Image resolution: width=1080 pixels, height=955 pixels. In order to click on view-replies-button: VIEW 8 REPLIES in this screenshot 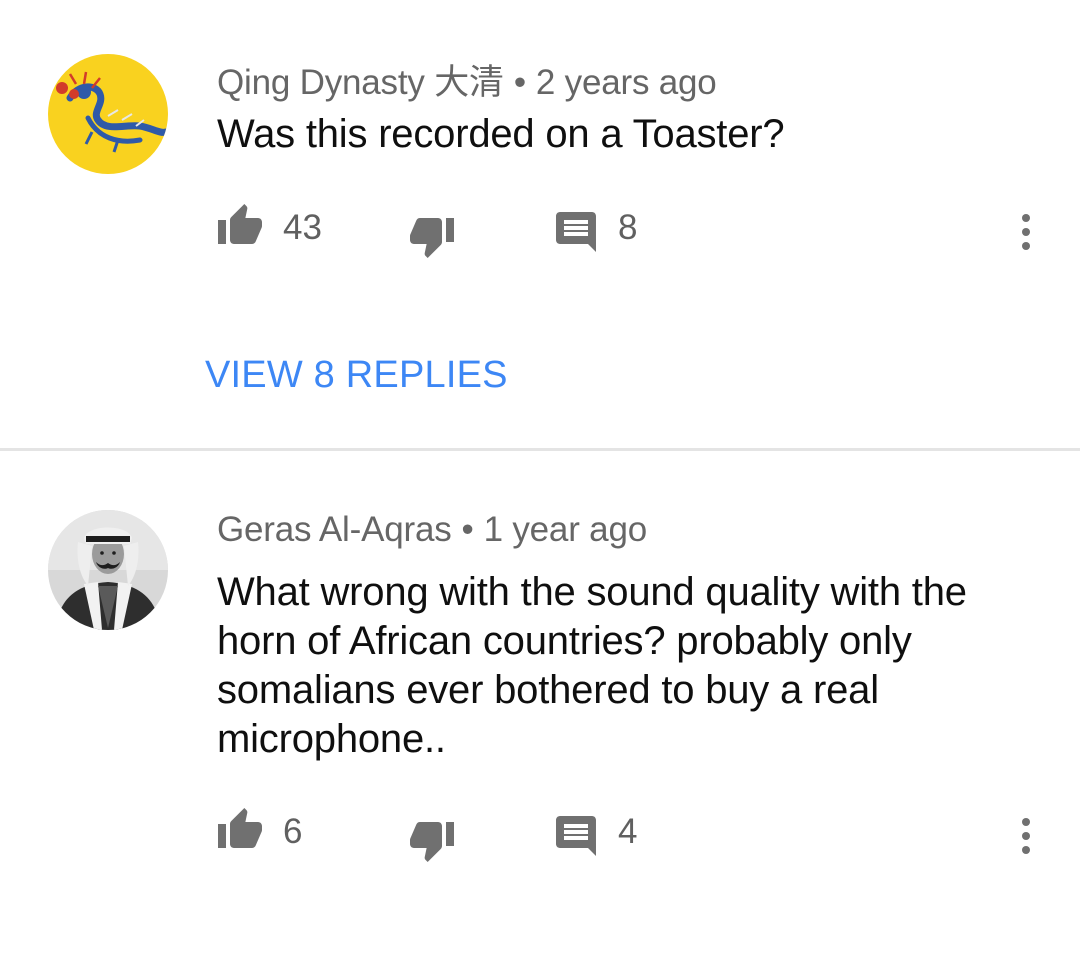, I will do `click(356, 375)`.